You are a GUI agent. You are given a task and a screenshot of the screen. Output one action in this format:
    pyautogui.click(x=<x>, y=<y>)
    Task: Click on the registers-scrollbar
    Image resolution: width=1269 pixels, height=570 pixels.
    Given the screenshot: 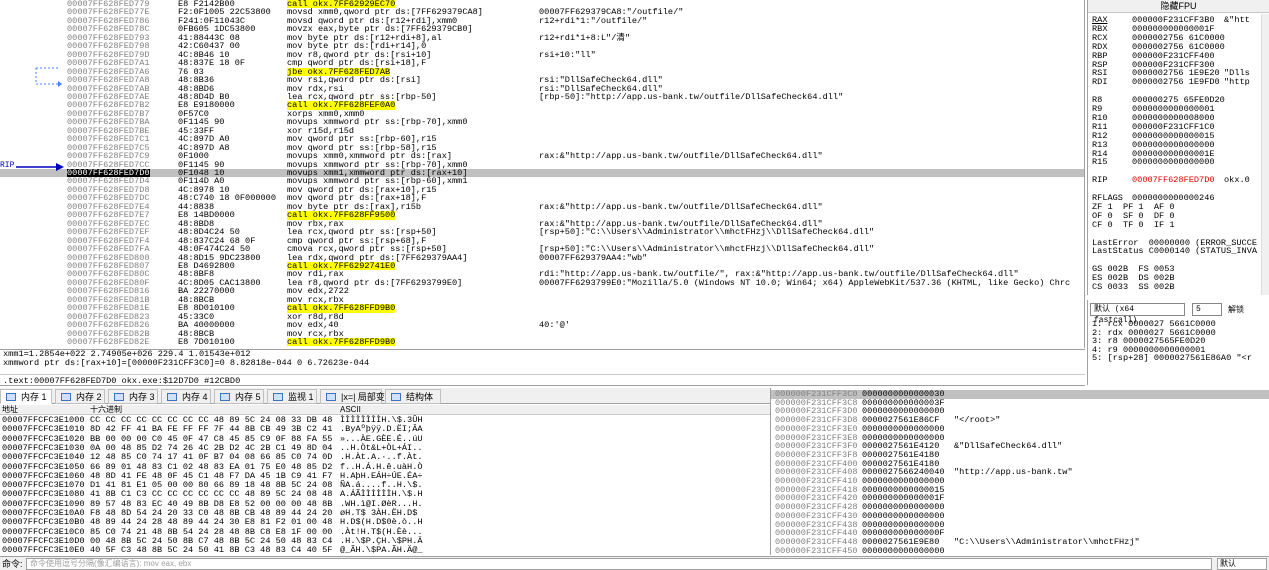 What is the action you would take?
    pyautogui.click(x=1265, y=154)
    